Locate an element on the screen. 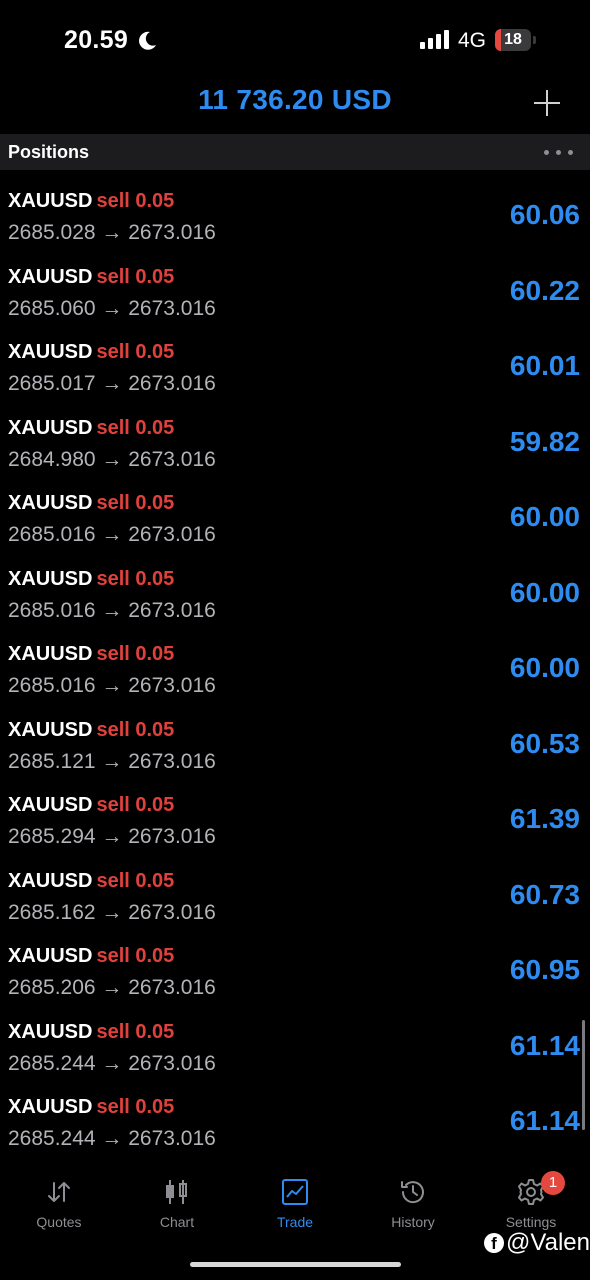 This screenshot has height=1280, width=590. network-type: 4G is located at coordinates (472, 40).